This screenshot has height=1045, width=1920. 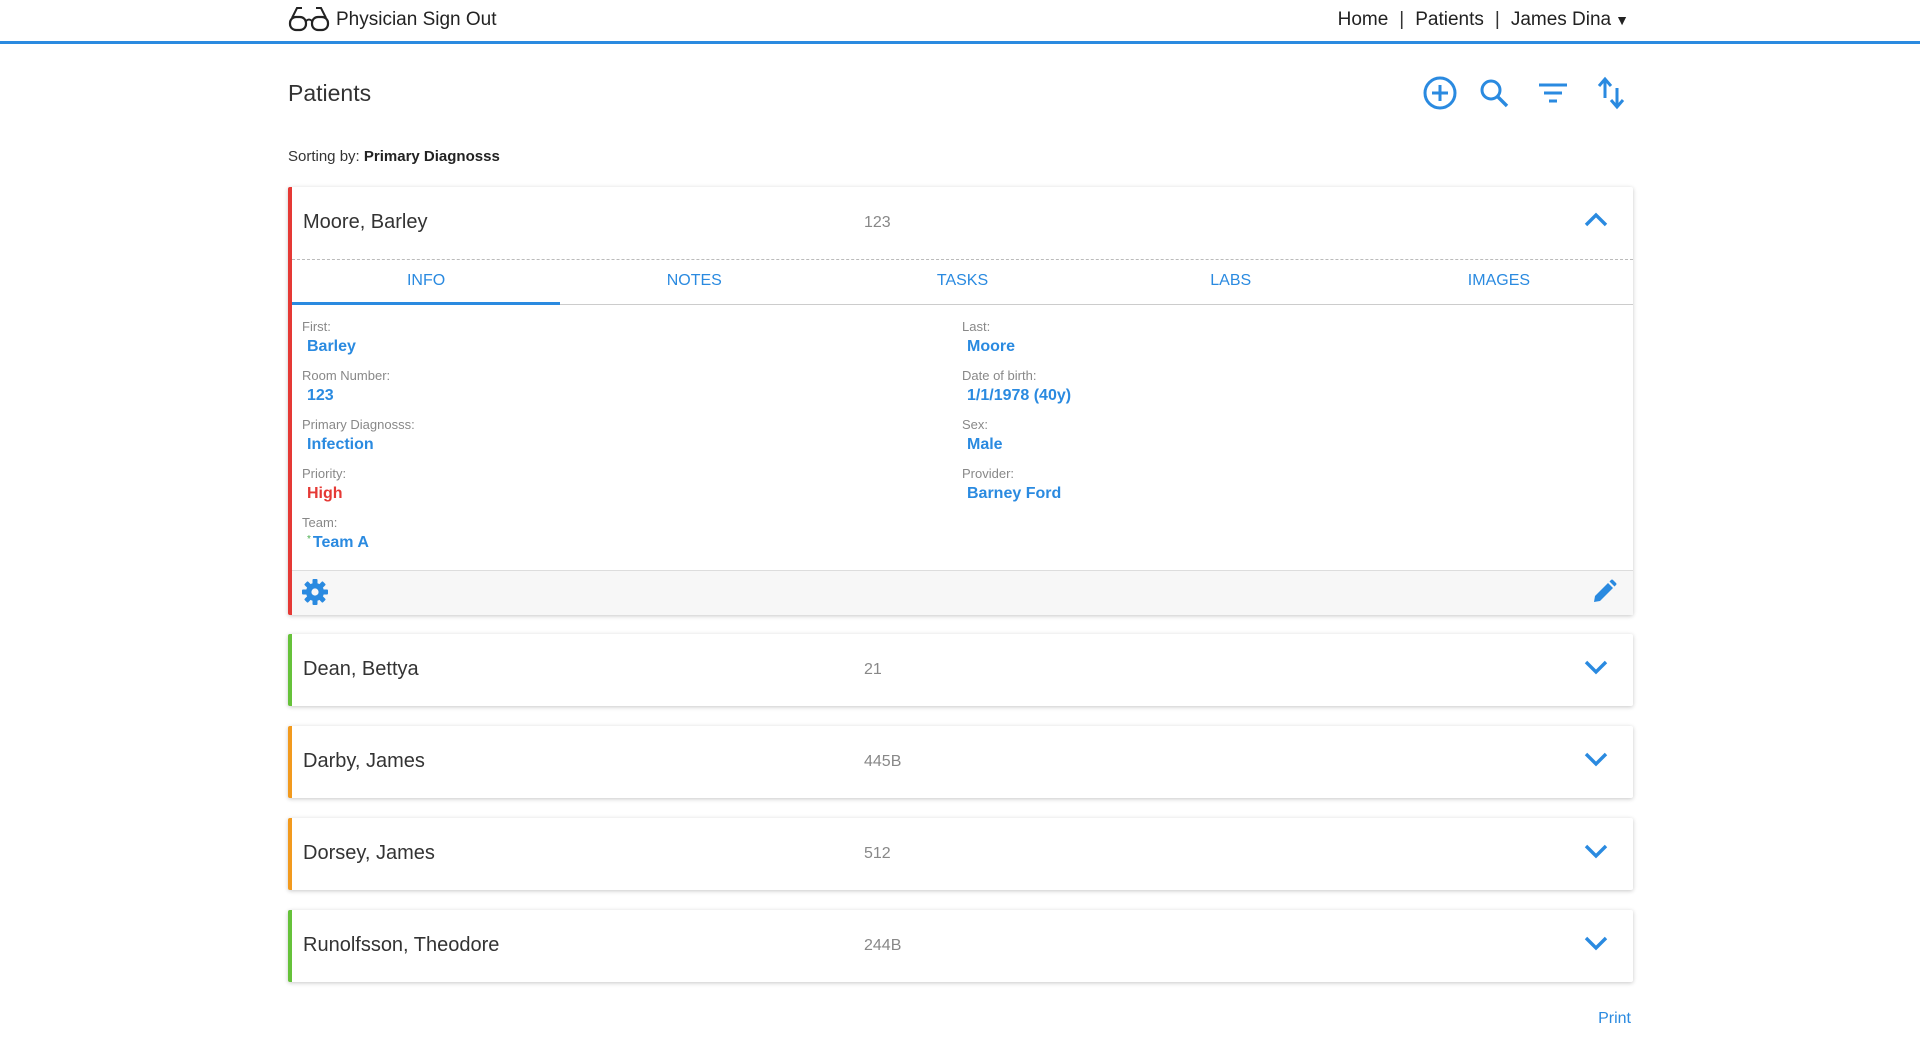 I want to click on field-first: First: Barley, so click(x=329, y=337).